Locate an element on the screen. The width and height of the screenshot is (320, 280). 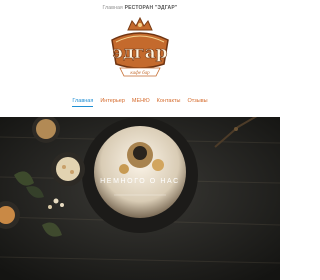
nav-item-home: Главная is located at coordinates (83, 102).